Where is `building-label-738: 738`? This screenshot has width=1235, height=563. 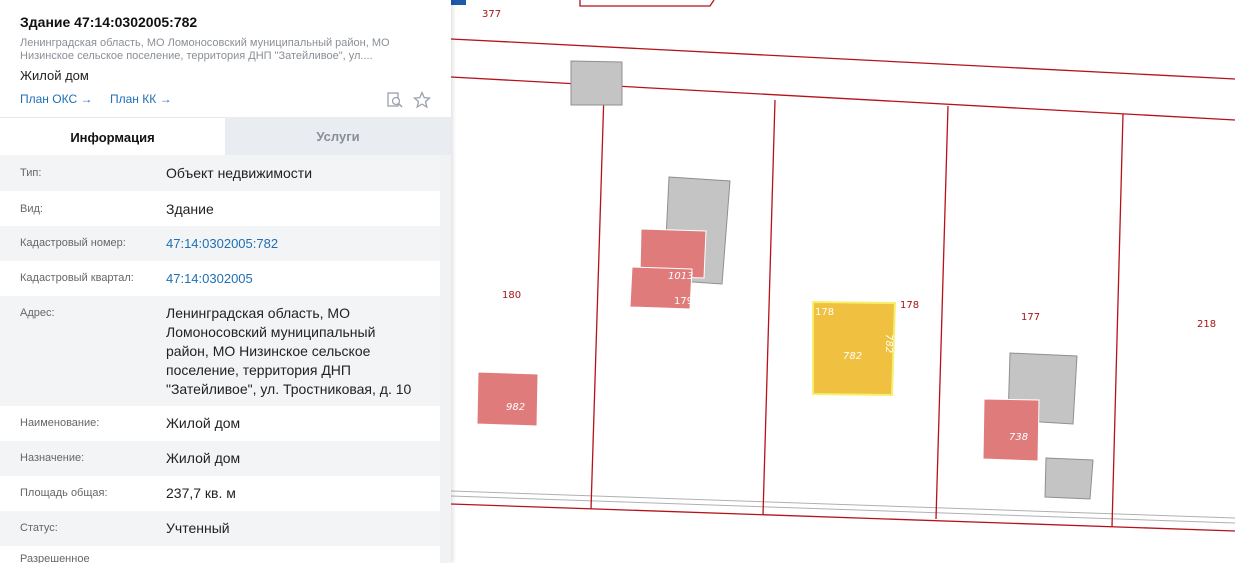
building-label-738: 738 is located at coordinates (1018, 437).